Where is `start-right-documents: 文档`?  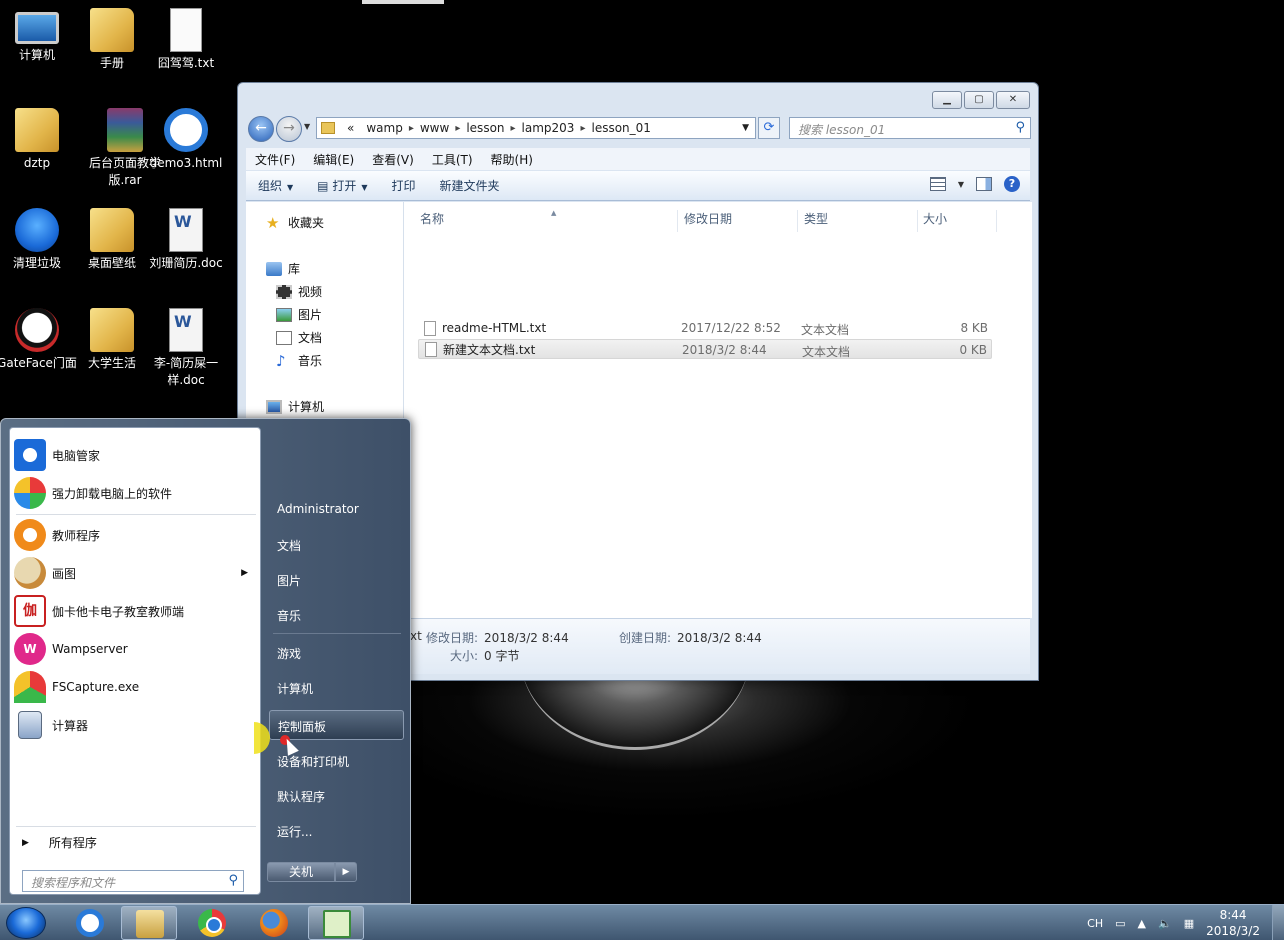 start-right-documents: 文档 is located at coordinates (289, 545).